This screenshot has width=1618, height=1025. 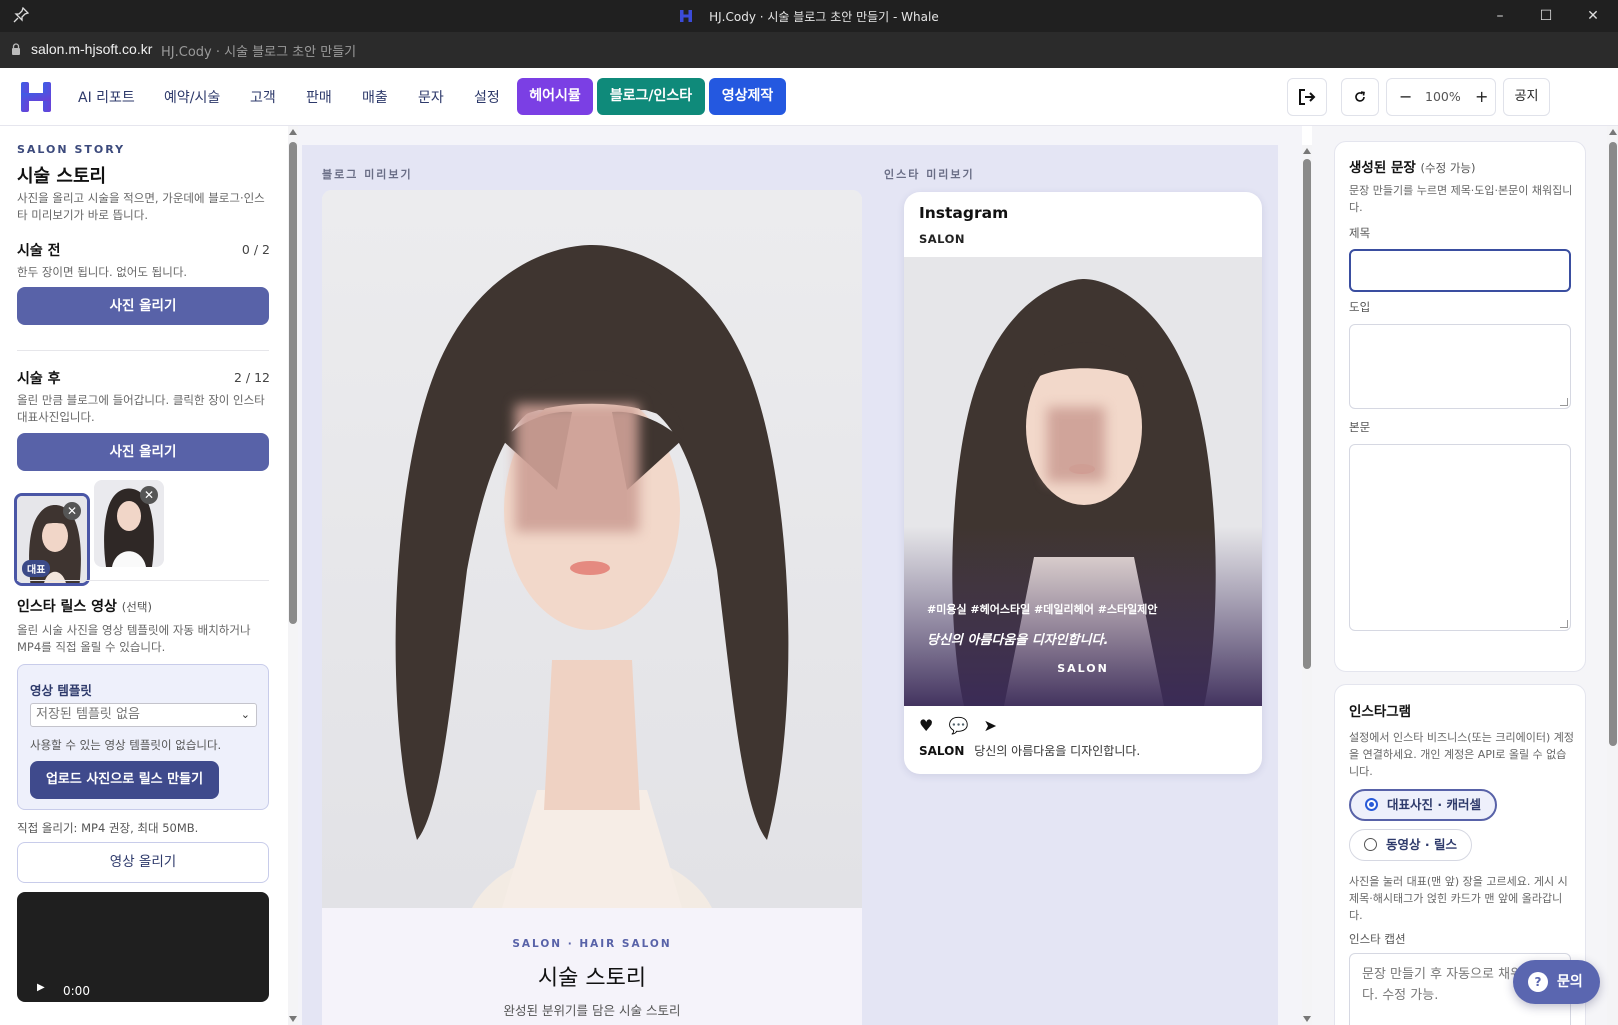 What do you see at coordinates (124, 780) in the screenshot?
I see `make-reels-button: 업로드 사진으로 릴스 만들기` at bounding box center [124, 780].